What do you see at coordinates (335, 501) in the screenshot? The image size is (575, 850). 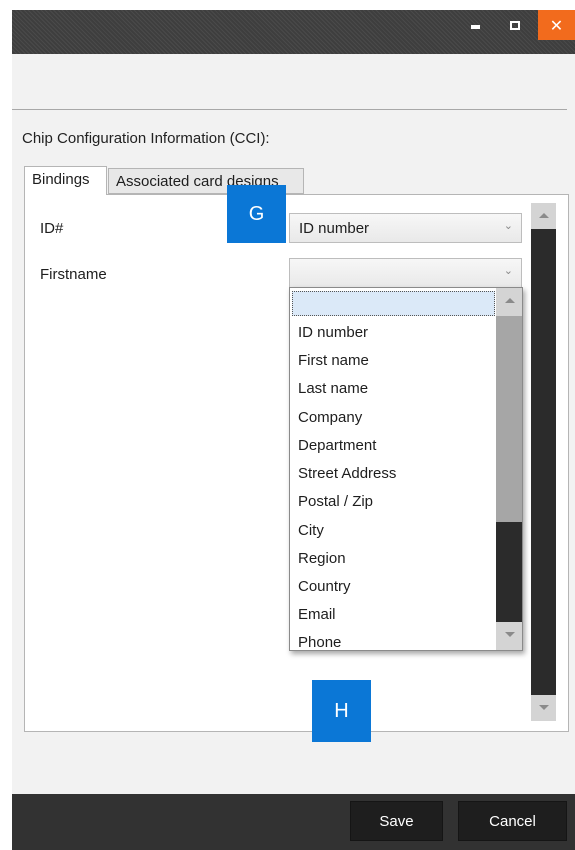 I see `dropdown-option: Postal / Zip` at bounding box center [335, 501].